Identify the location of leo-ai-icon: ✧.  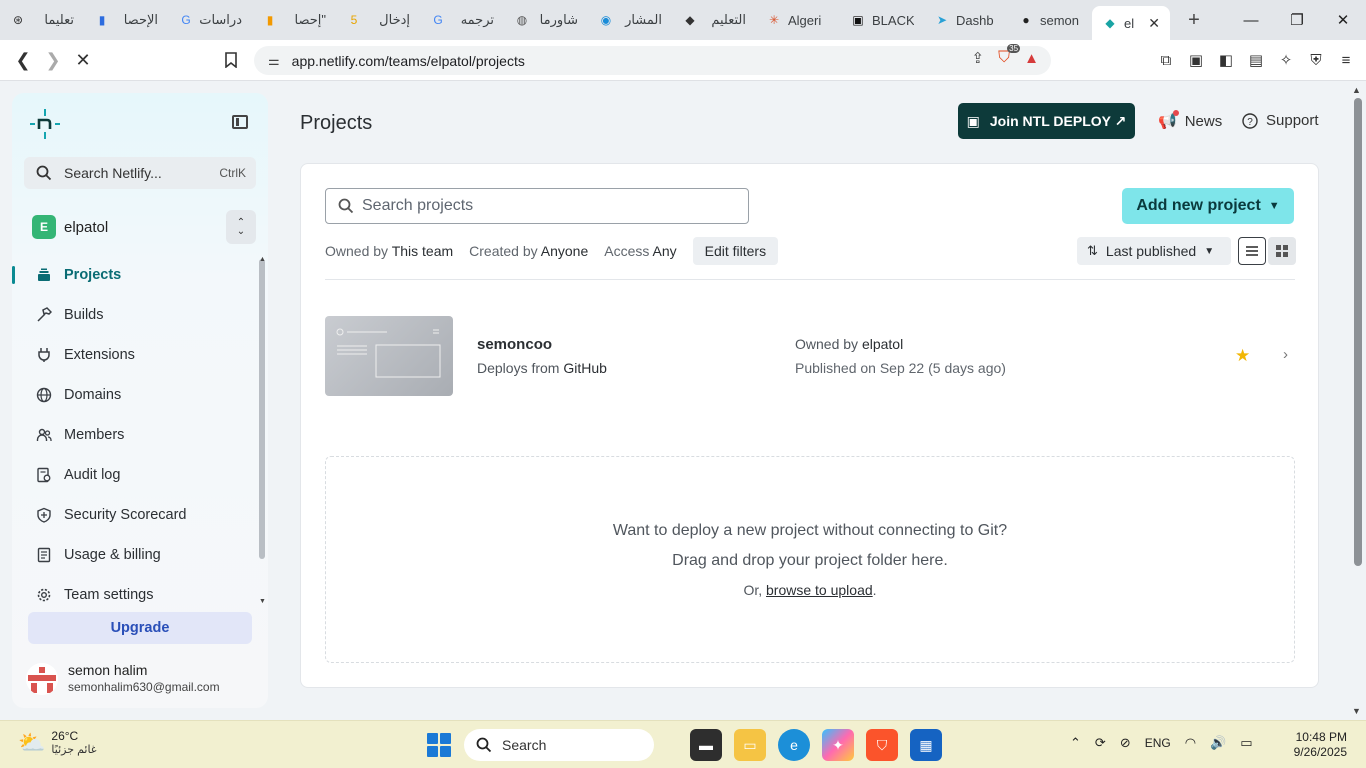
(1286, 60).